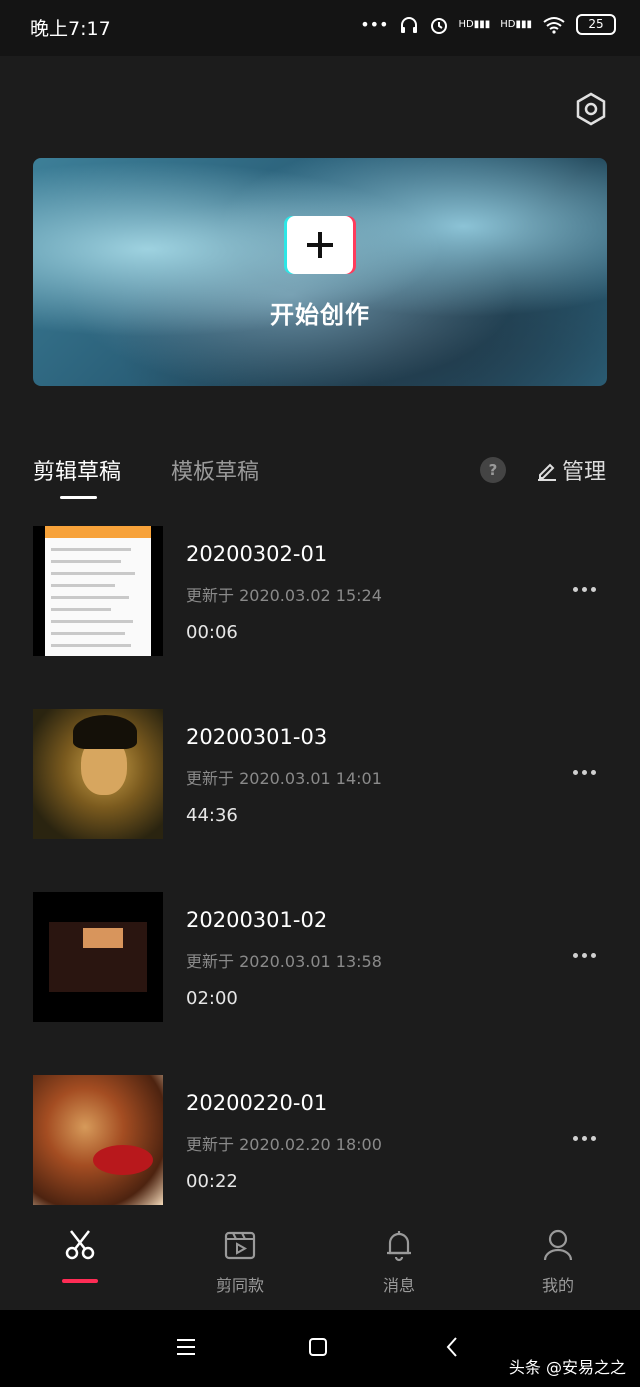 The width and height of the screenshot is (640, 1387). I want to click on draft-duration: 02:00, so click(212, 998).